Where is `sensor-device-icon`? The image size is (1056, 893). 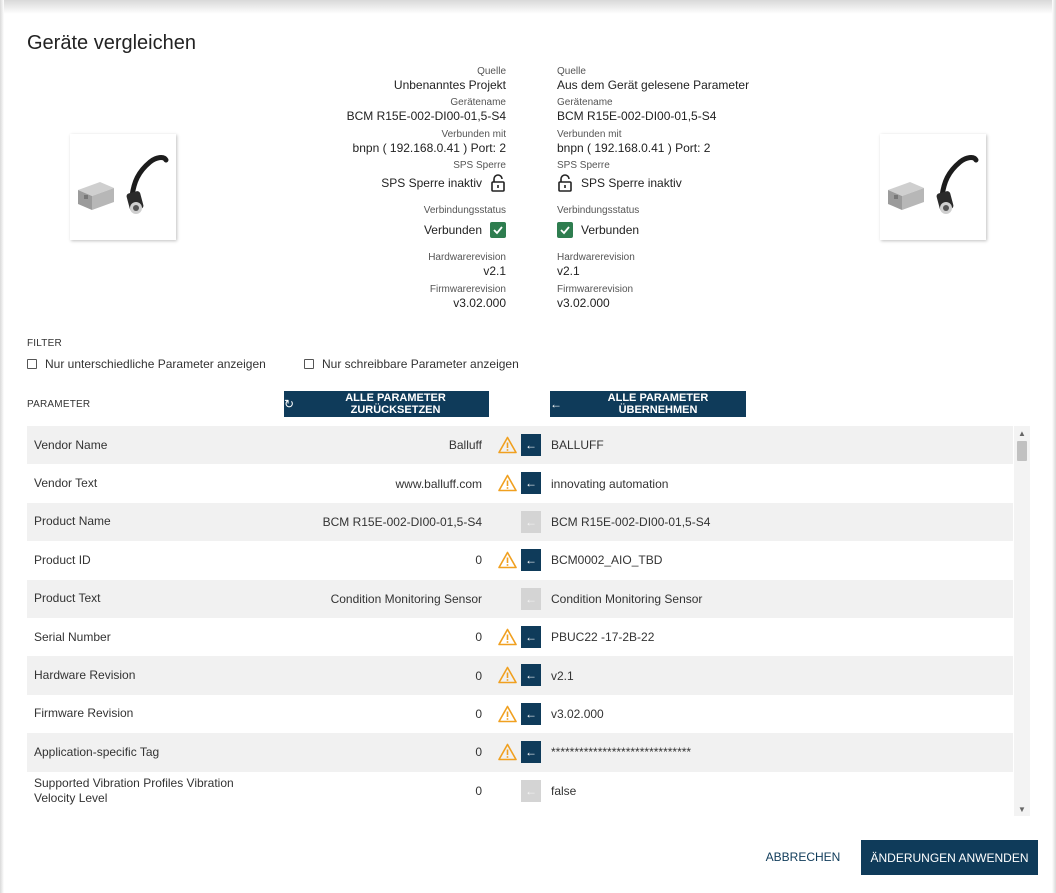 sensor-device-icon is located at coordinates (933, 184).